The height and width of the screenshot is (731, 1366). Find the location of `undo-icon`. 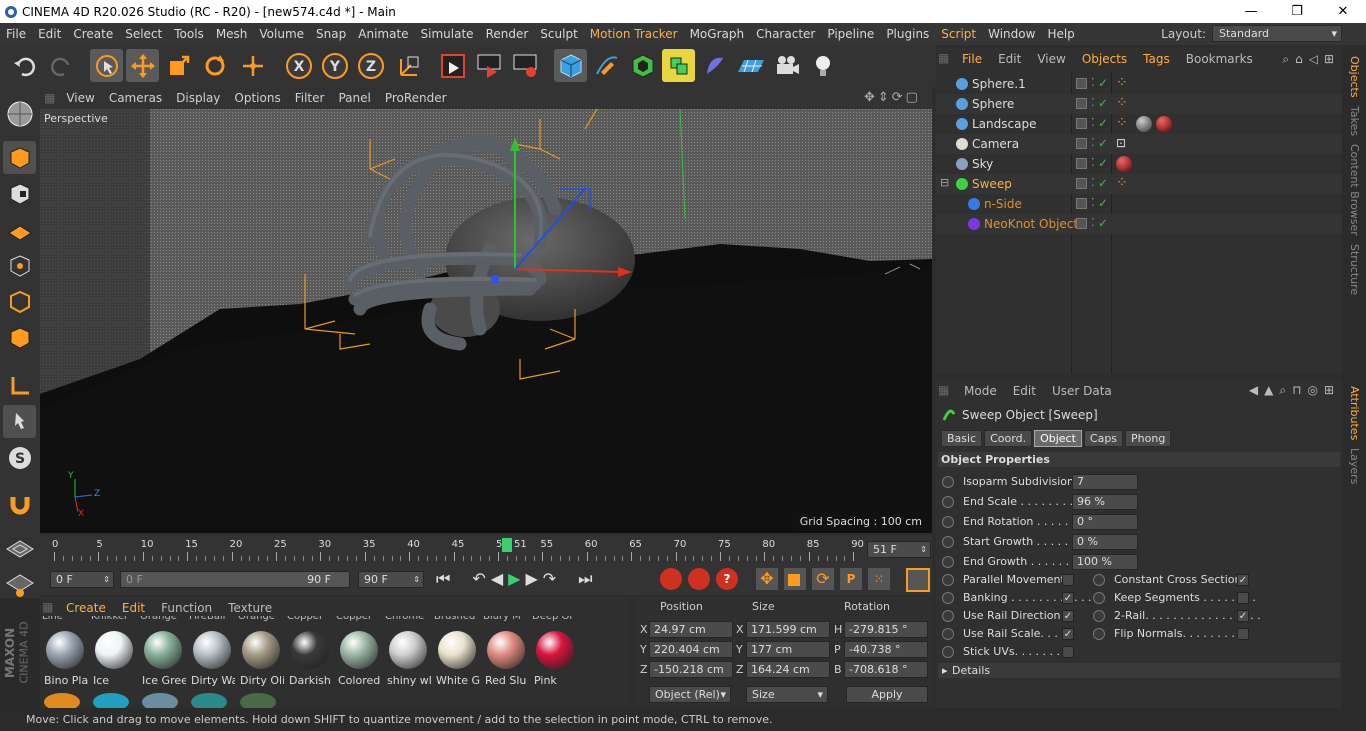

undo-icon is located at coordinates (24, 65).